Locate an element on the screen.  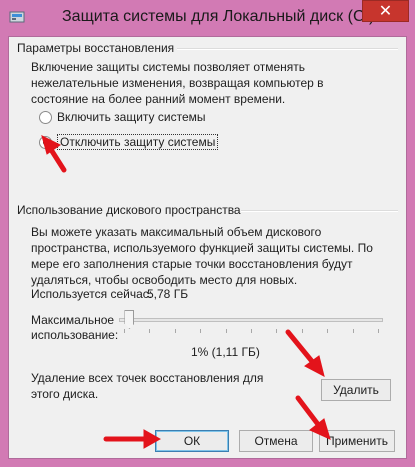
title-bar: Защита системы для Локальный диск (C:) ✕ is located at coordinates (207, 18).